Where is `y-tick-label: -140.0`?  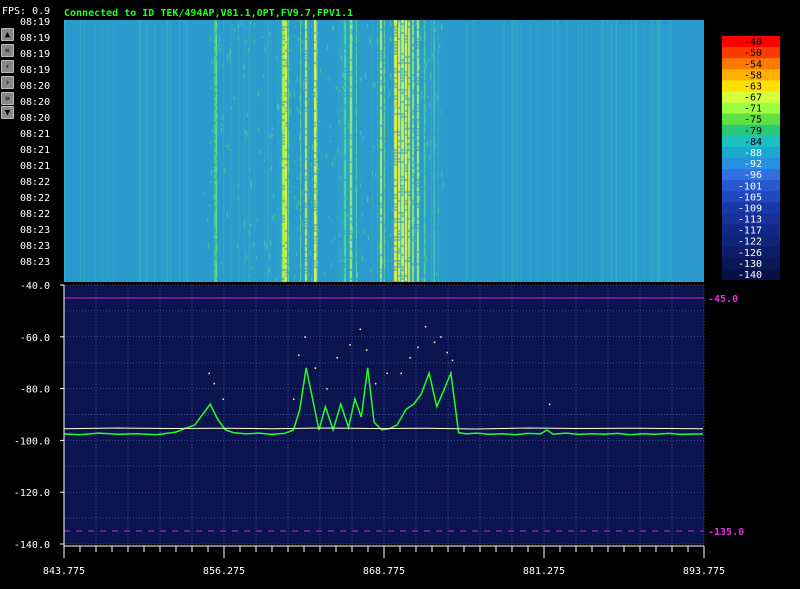 y-tick-label: -140.0 is located at coordinates (32, 545).